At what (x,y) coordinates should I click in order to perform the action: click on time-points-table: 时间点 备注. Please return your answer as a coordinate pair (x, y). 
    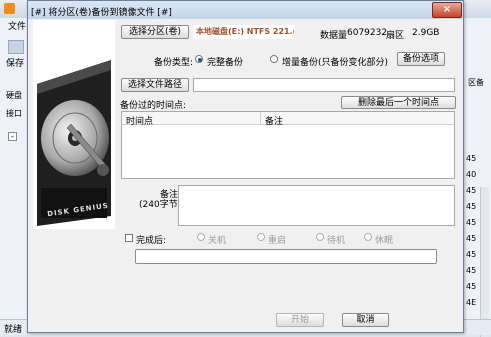
    Looking at the image, I should click on (288, 145).